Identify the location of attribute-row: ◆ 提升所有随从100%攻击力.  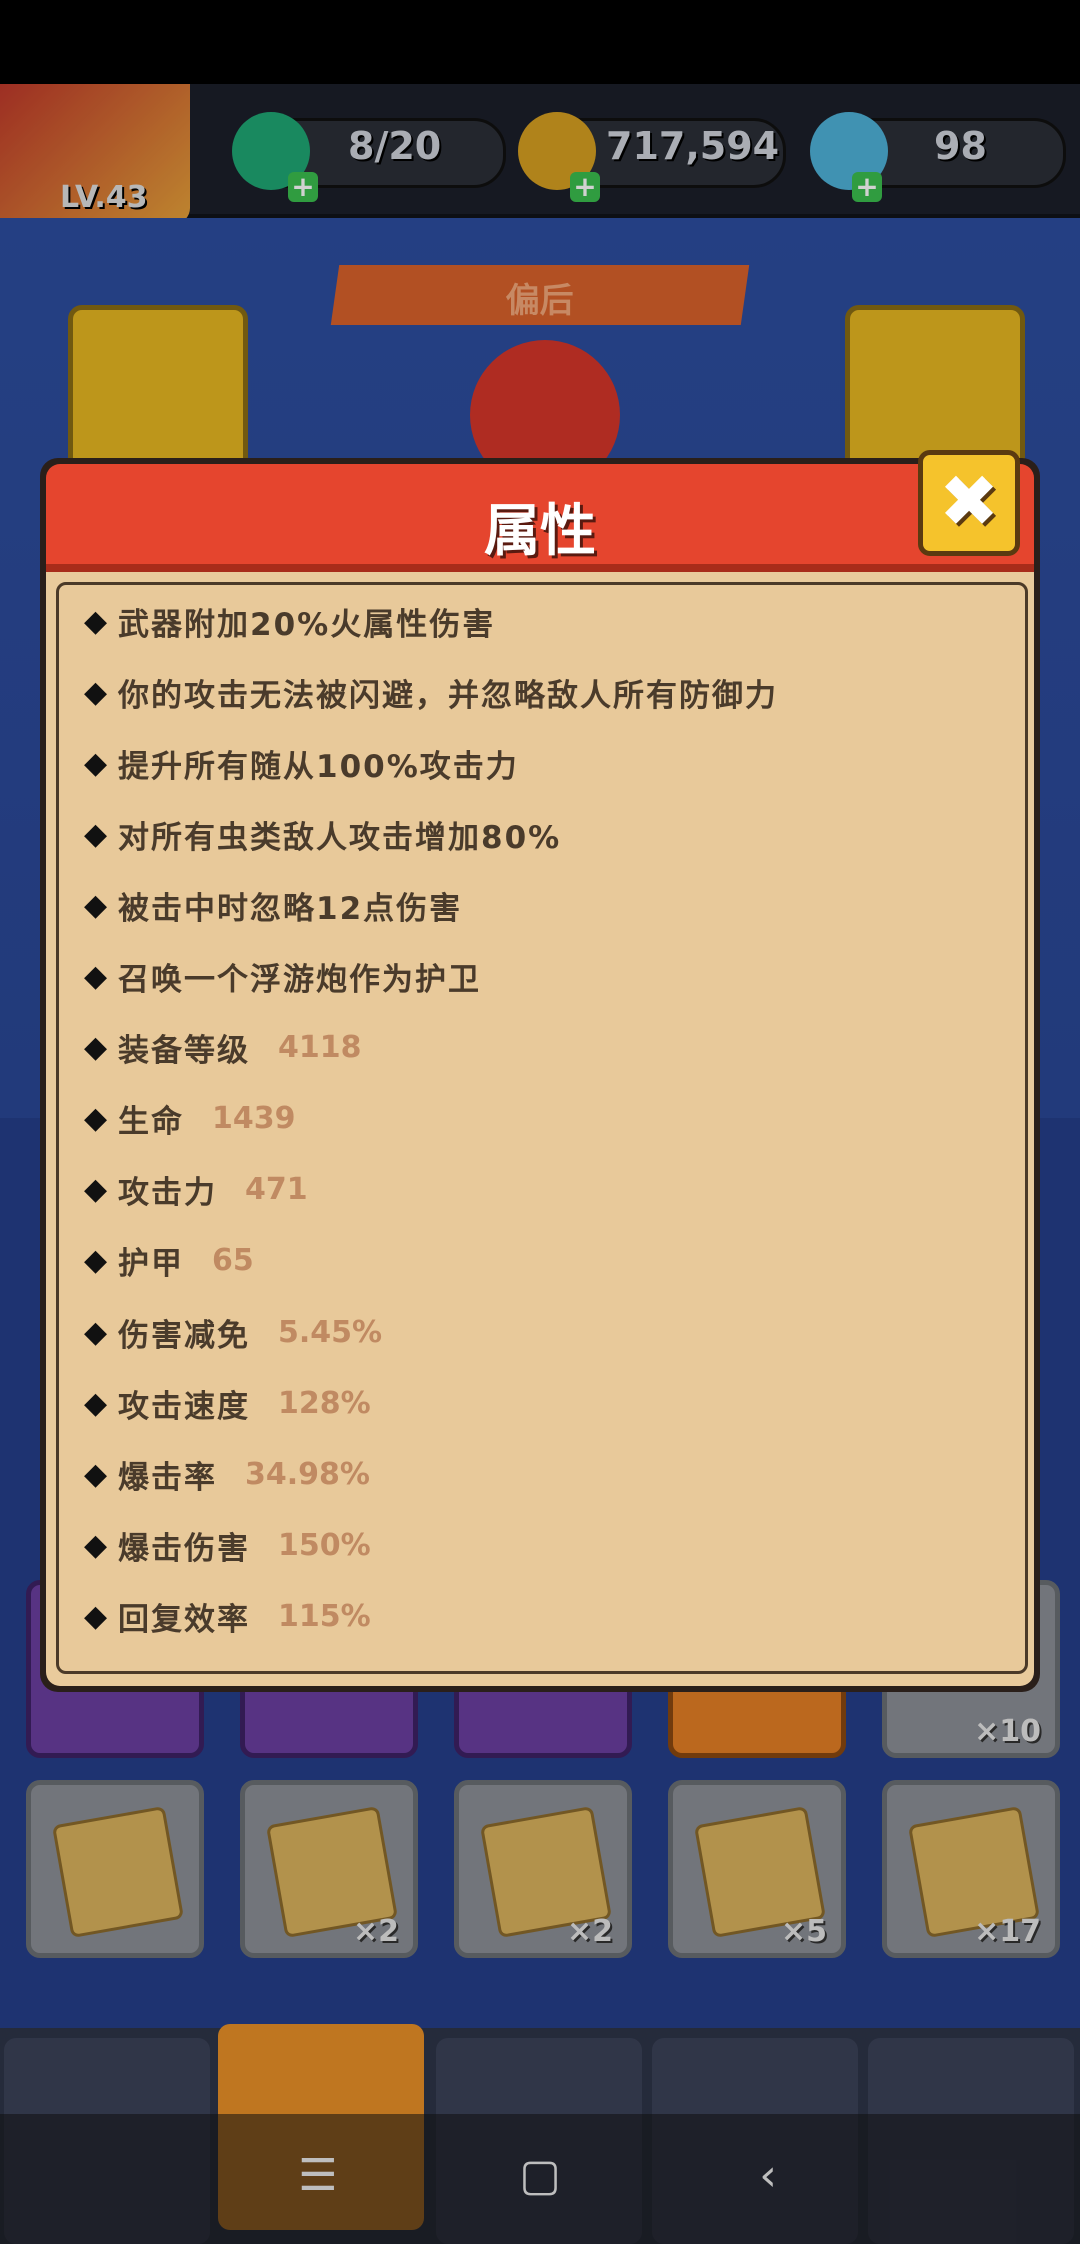
(301, 763).